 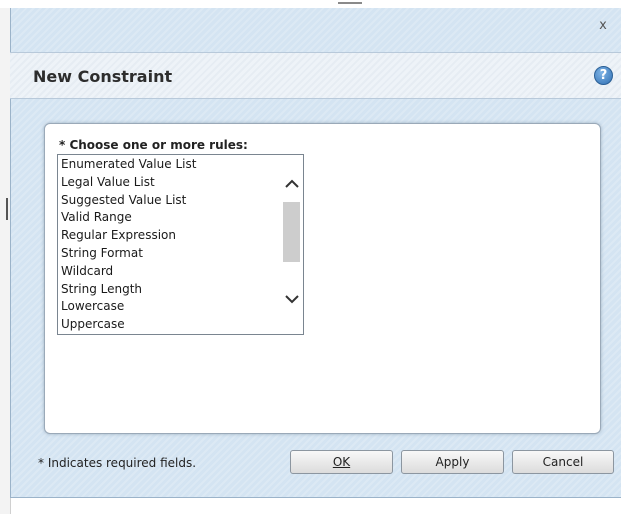 What do you see at coordinates (291, 232) in the screenshot?
I see `scrollbar-thumb` at bounding box center [291, 232].